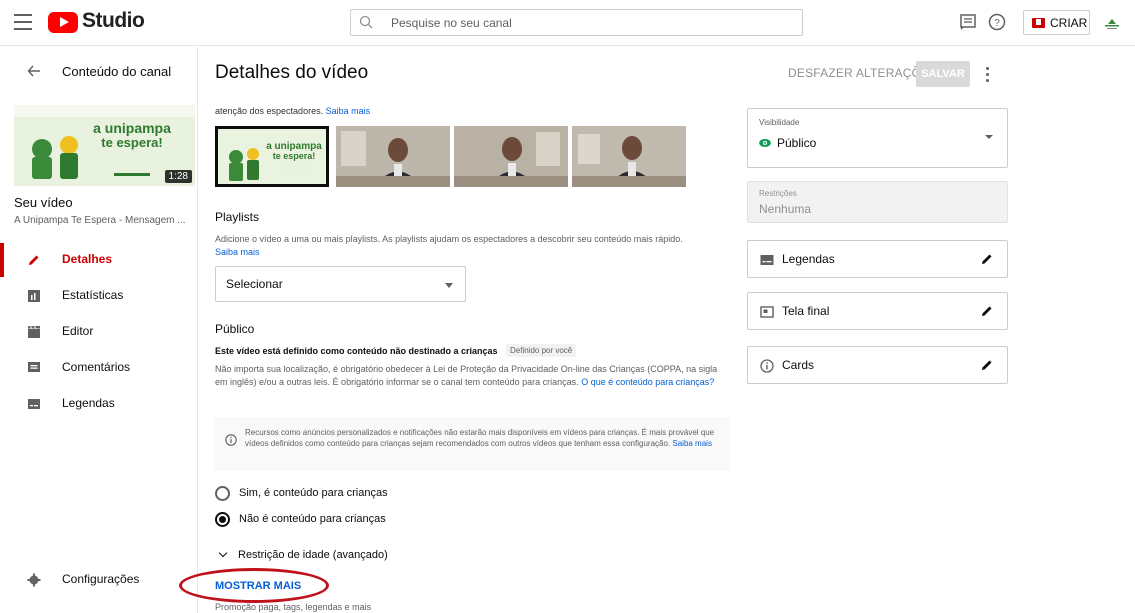 The height and width of the screenshot is (613, 1135). What do you see at coordinates (877, 138) in the screenshot?
I see `visibility-select: Visibilidade Público` at bounding box center [877, 138].